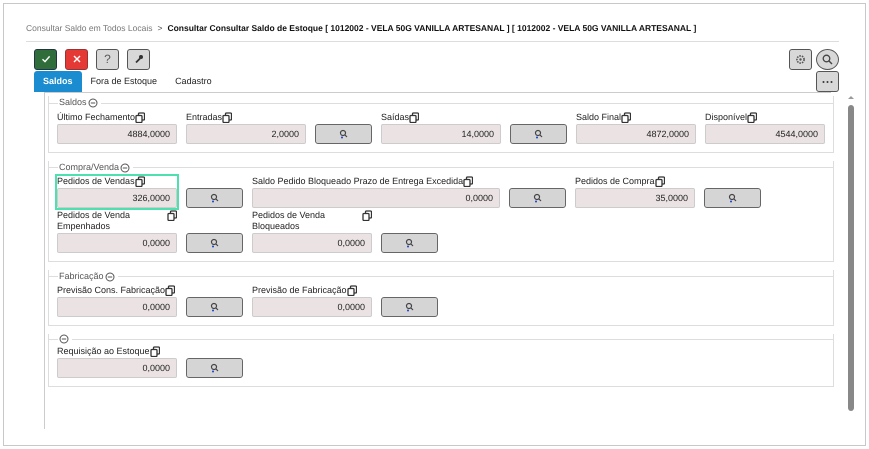  I want to click on field-label: Saldo Pedido Bloqueado Prazo de Entrega Excedida, so click(358, 182).